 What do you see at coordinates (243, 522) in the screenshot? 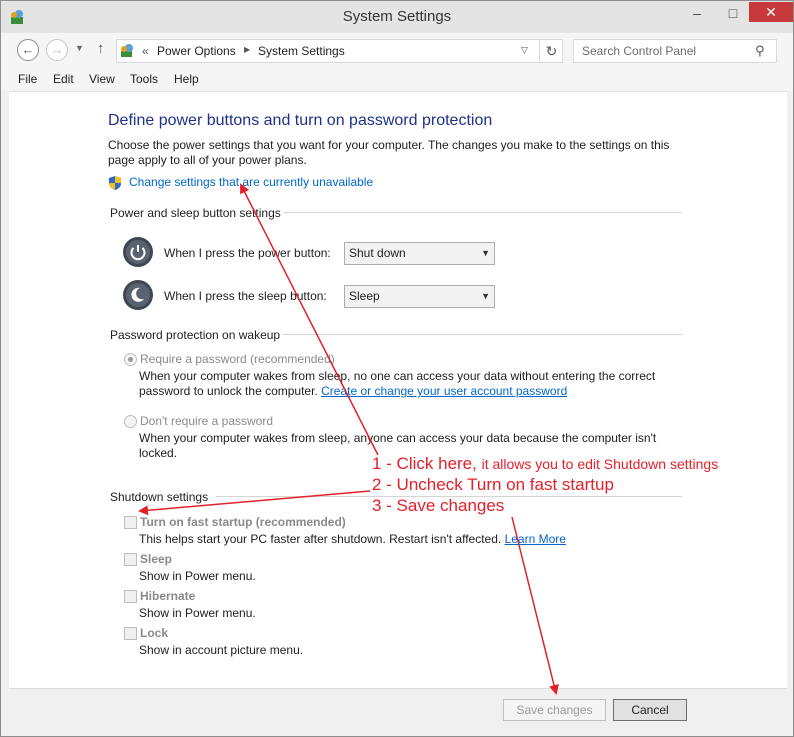
I see `fast-startup-label: Turn on fast startup (recommended)` at bounding box center [243, 522].